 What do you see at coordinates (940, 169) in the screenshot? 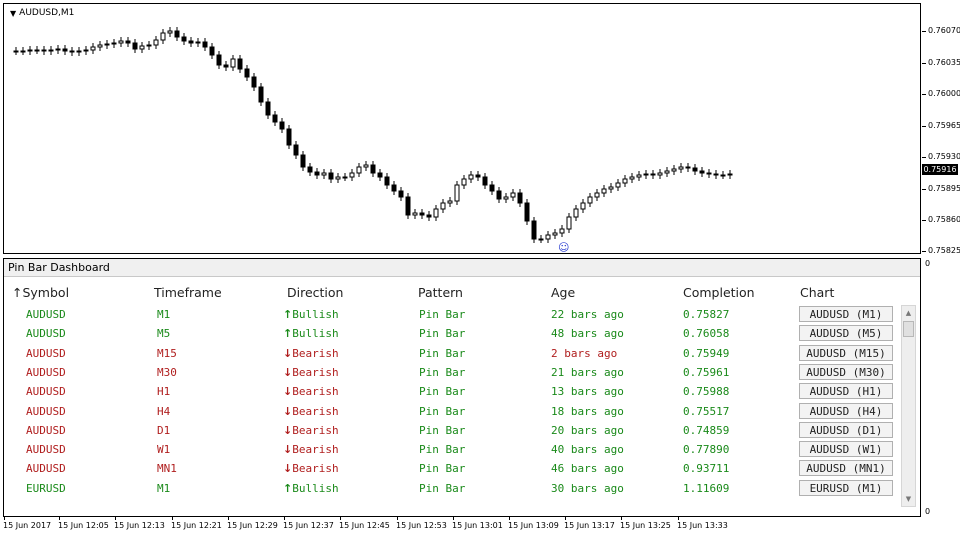
I see `current-price-badge: 0.75916` at bounding box center [940, 169].